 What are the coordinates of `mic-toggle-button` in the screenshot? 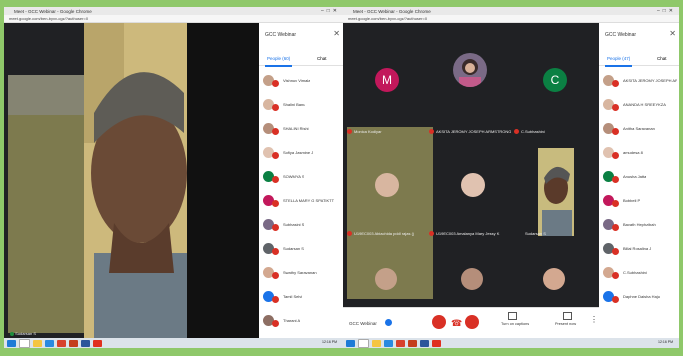 It's located at (439, 322).